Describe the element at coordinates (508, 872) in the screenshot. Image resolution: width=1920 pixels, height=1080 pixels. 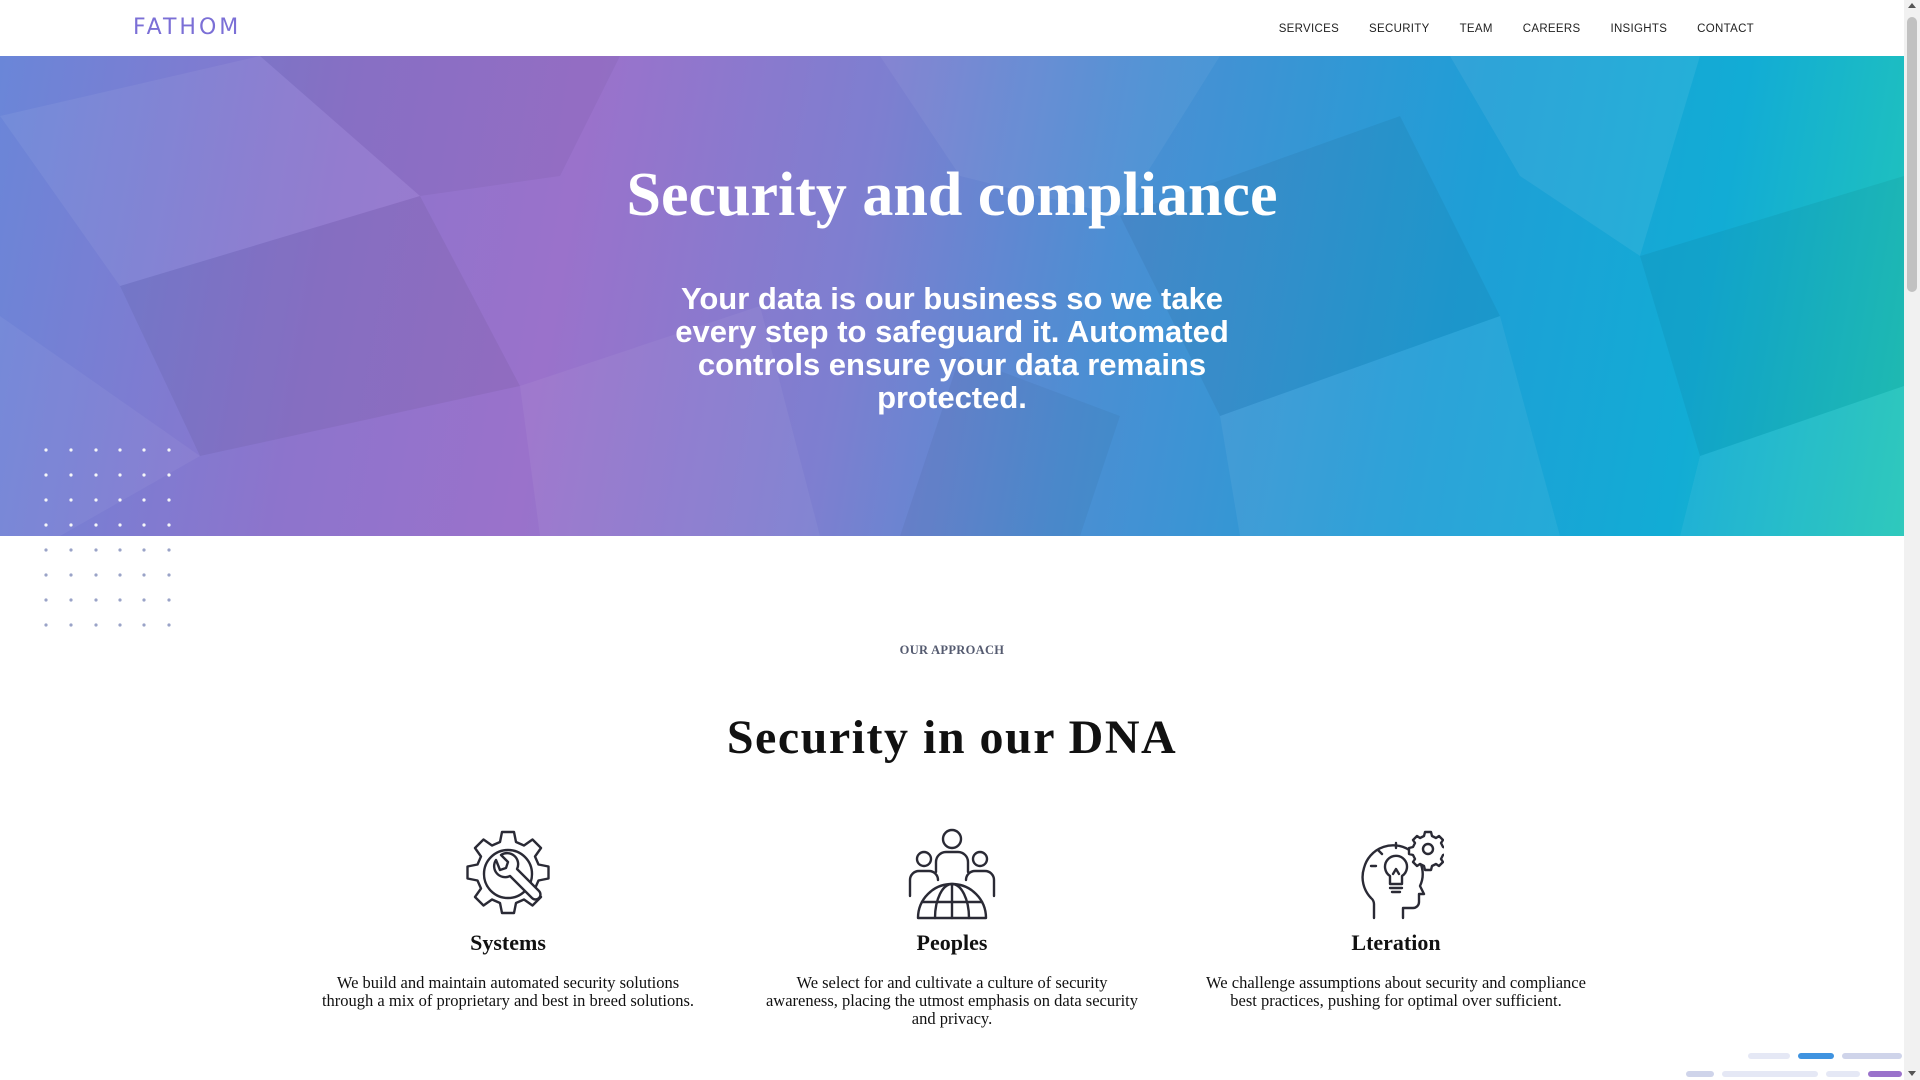
I see `gear-wrench-icon` at that location.